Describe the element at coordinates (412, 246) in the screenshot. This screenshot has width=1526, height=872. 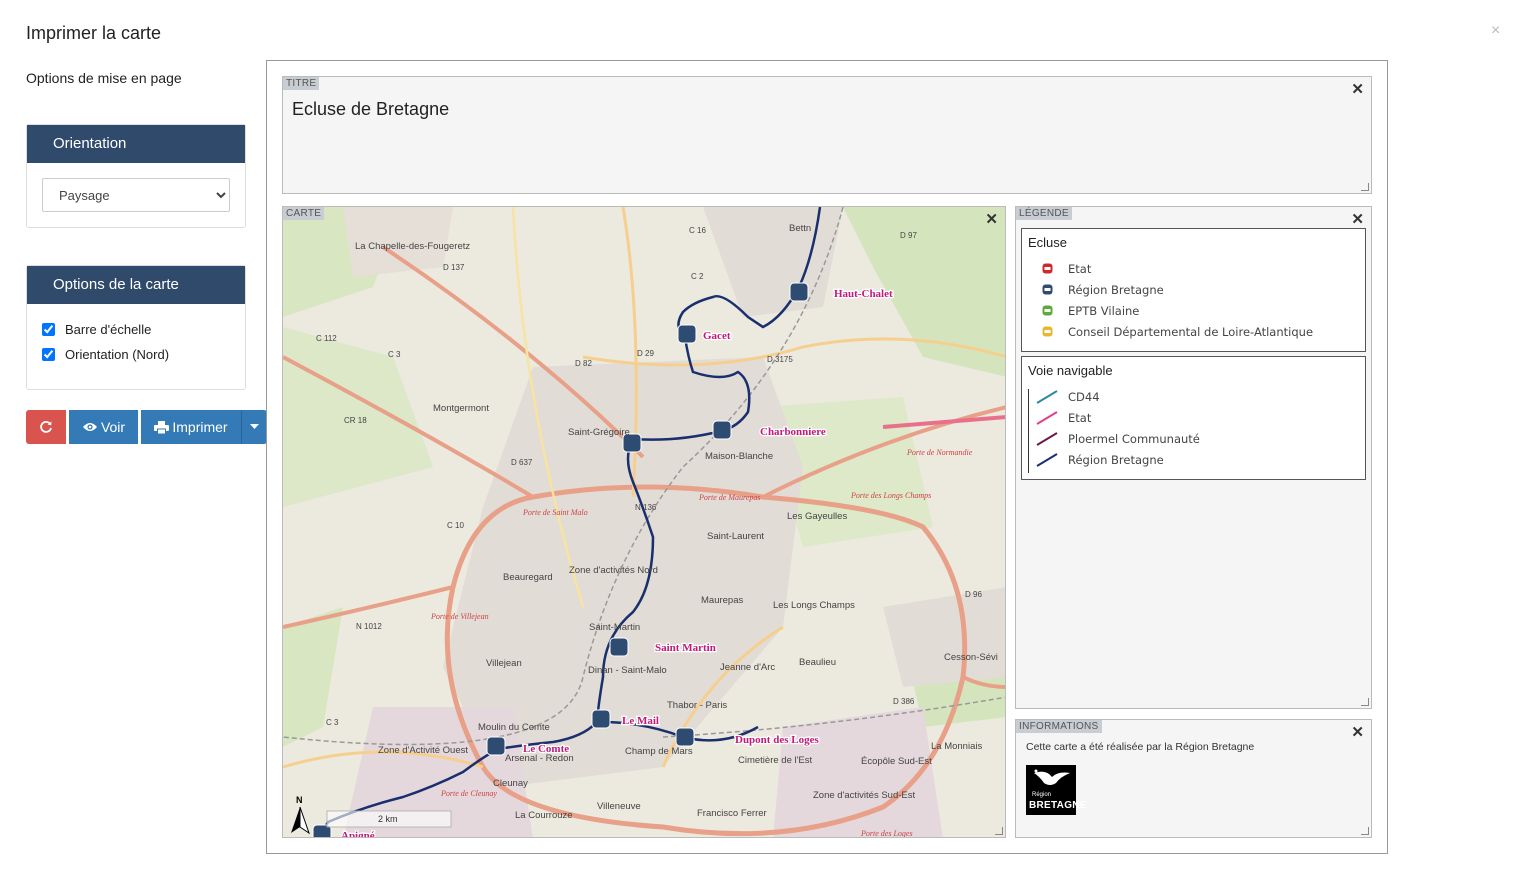
I see `place-label: La Chapelle-des-Fougeretz` at that location.